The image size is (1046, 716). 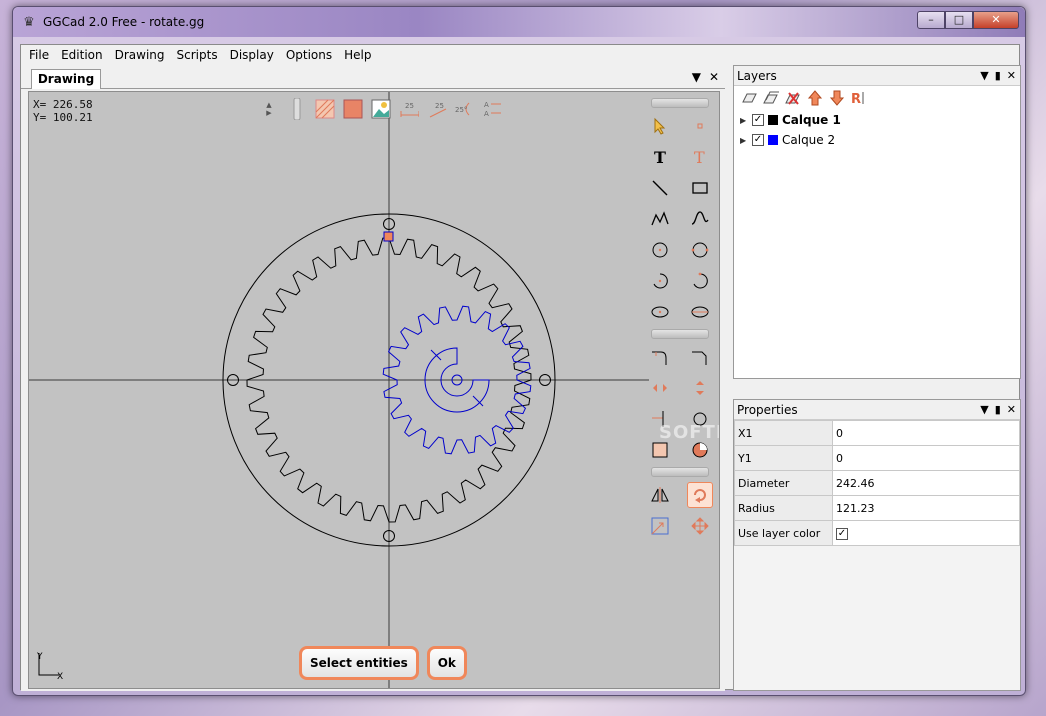 What do you see at coordinates (931, 20) in the screenshot?
I see `minimize-button: –` at bounding box center [931, 20].